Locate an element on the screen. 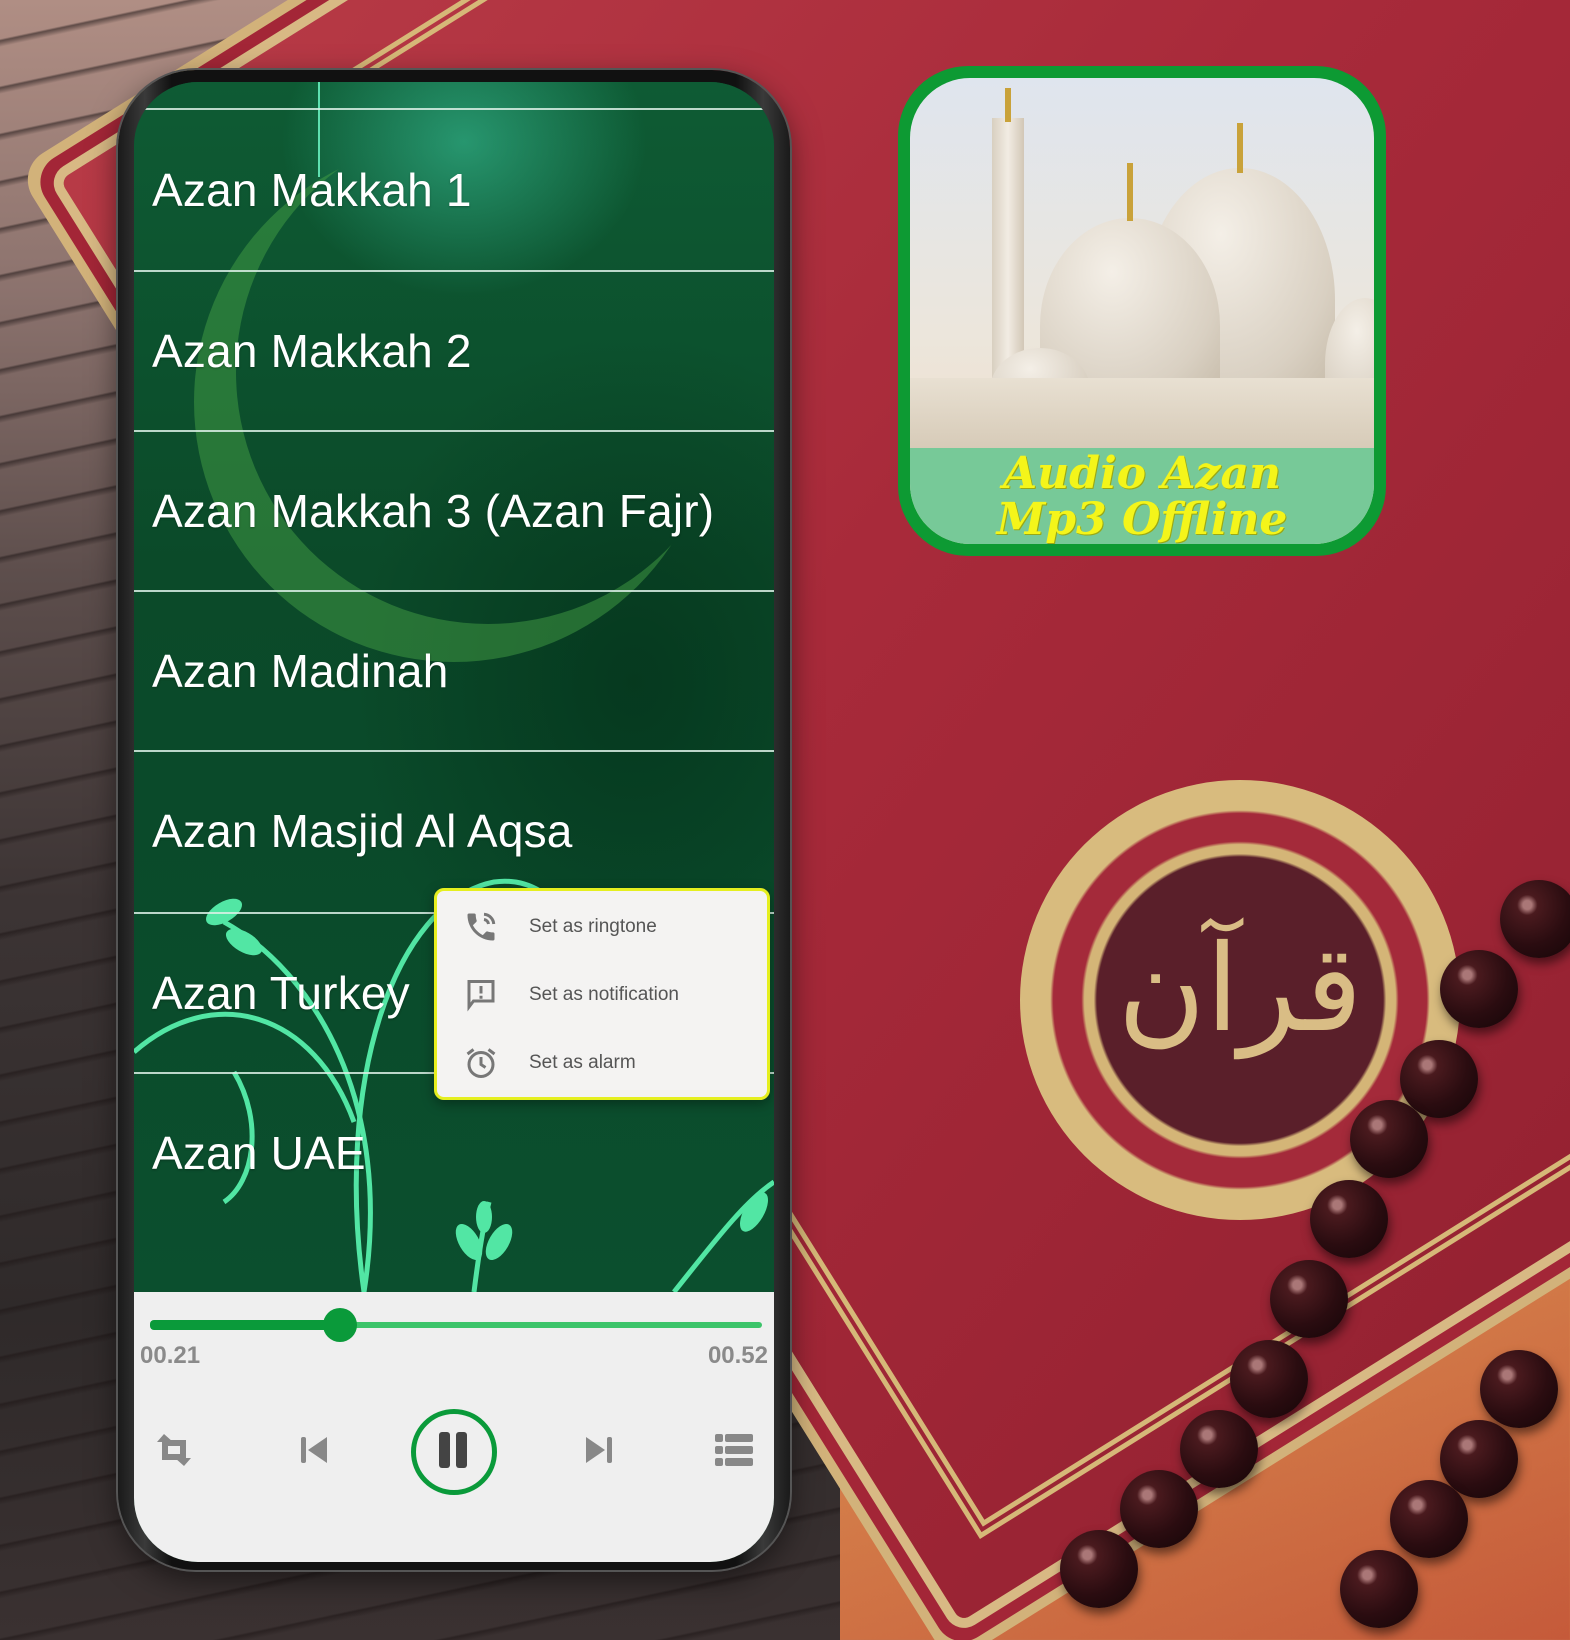  previous-button is located at coordinates (314, 1452).